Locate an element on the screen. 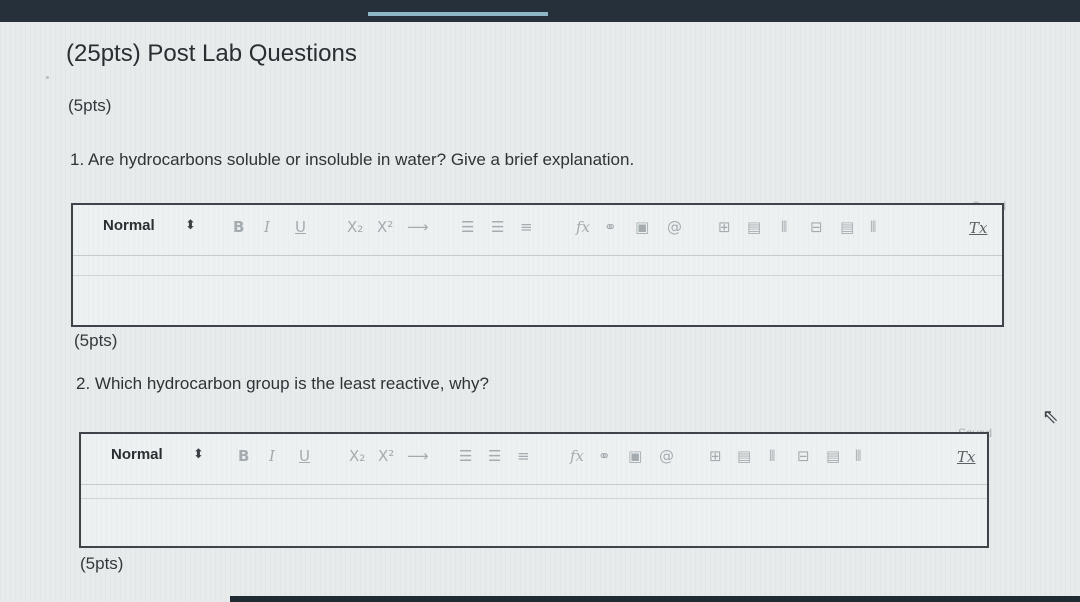 The image size is (1080, 602). question-2-points: (5pts) is located at coordinates (96, 340).